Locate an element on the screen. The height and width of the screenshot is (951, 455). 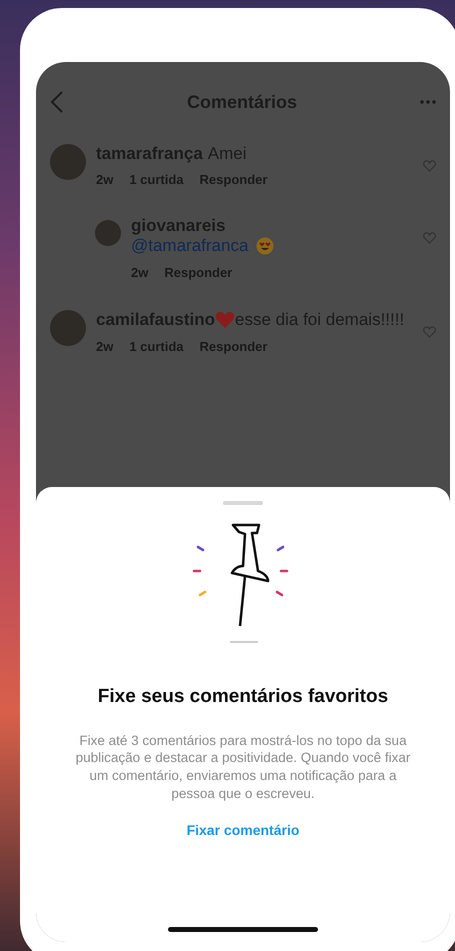
drag-handle is located at coordinates (243, 503).